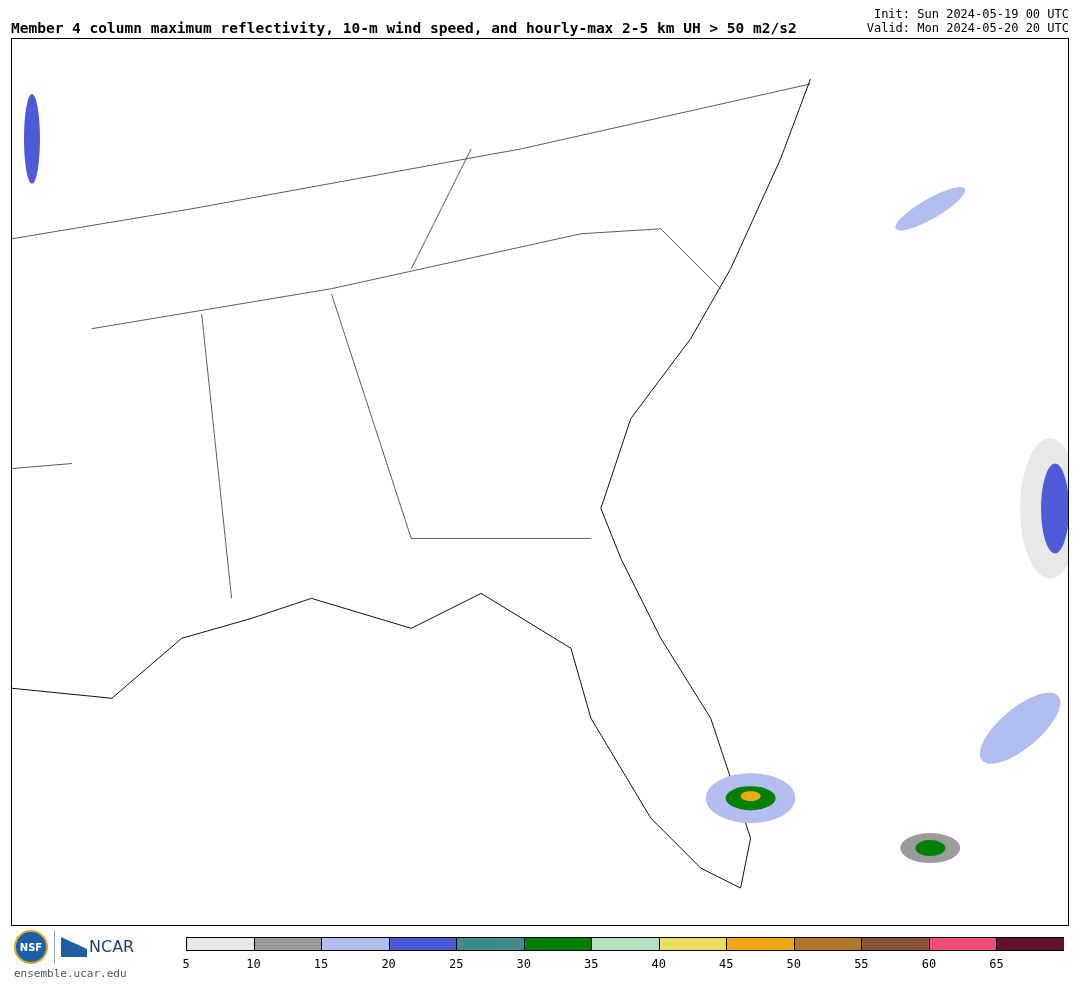 The image size is (1080, 988). What do you see at coordinates (253, 964) in the screenshot?
I see `colorbar-label: 10` at bounding box center [253, 964].